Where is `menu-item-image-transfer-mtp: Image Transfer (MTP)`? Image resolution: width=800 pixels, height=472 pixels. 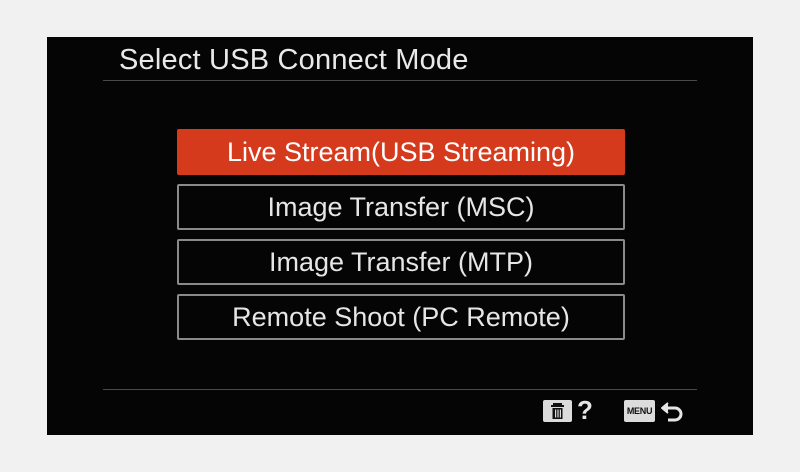
menu-item-image-transfer-mtp: Image Transfer (MTP) is located at coordinates (401, 262).